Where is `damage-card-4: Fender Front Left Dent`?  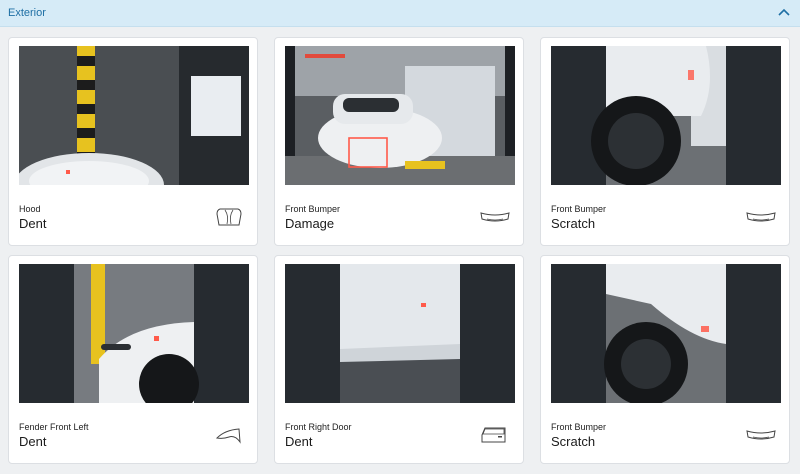 damage-card-4: Fender Front Left Dent is located at coordinates (133, 359).